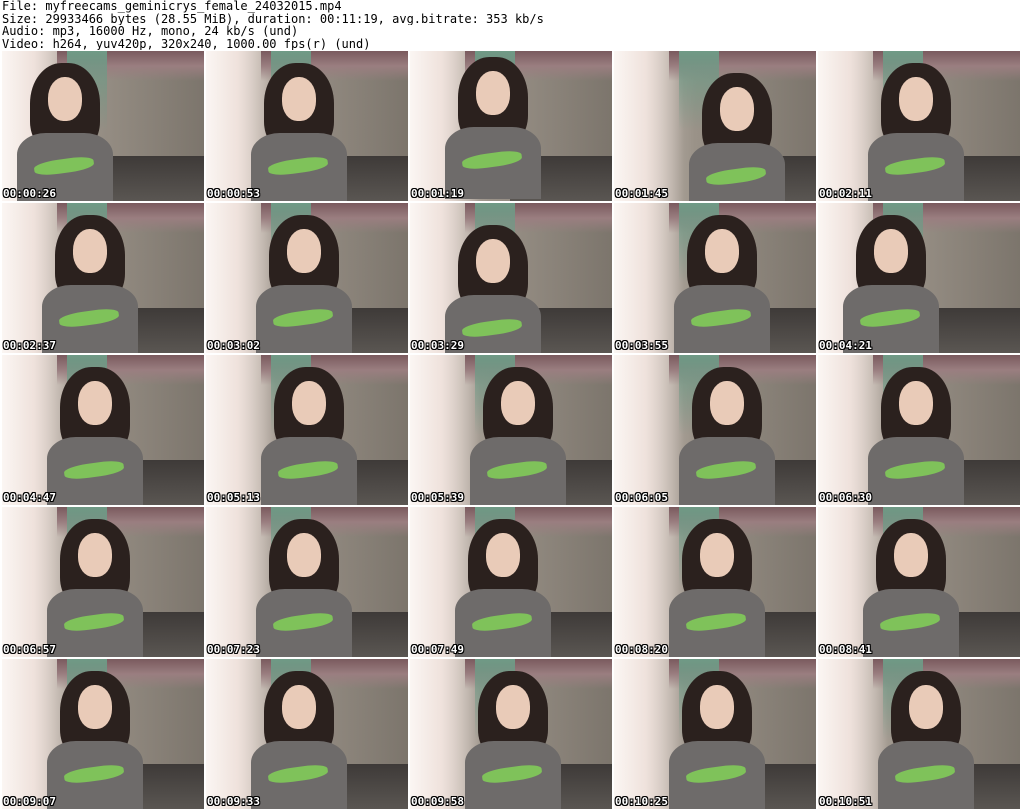  Describe the element at coordinates (715, 430) in the screenshot. I see `thumbnail: 00:06:05` at that location.